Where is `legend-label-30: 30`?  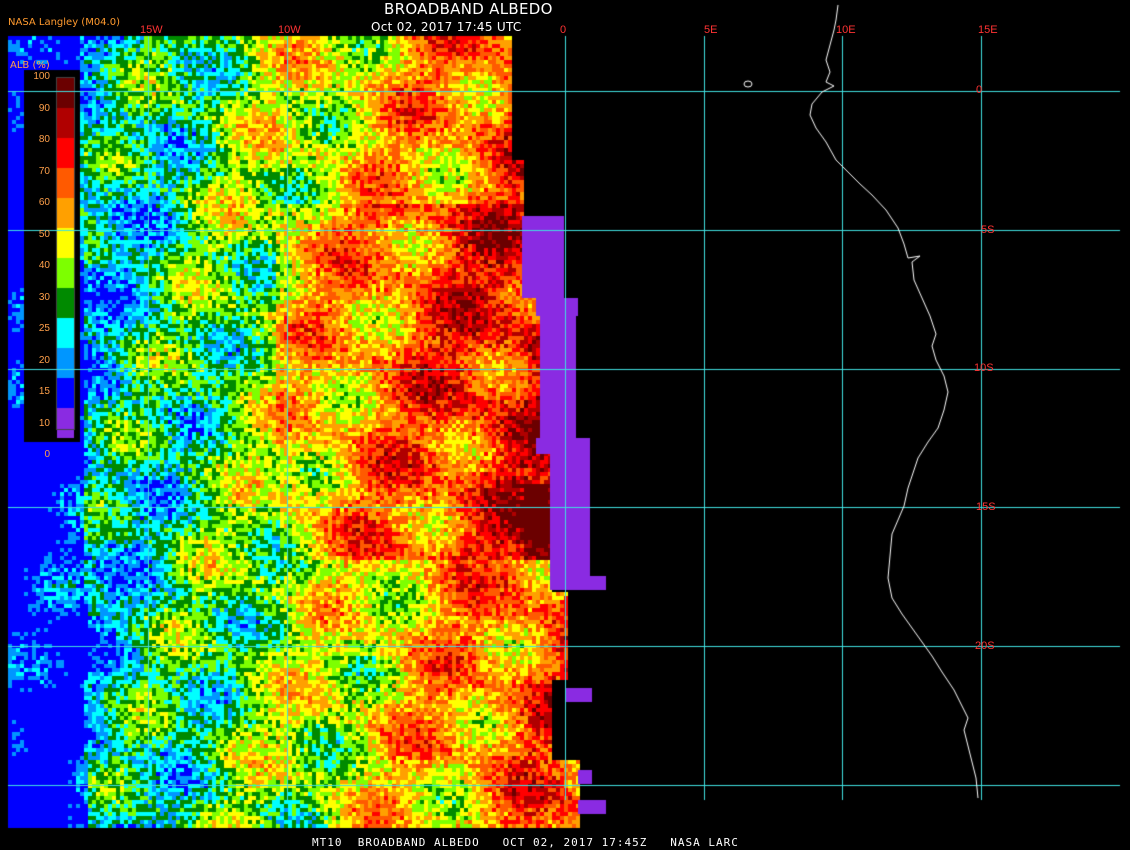
legend-label-30: 30 is located at coordinates (44, 297).